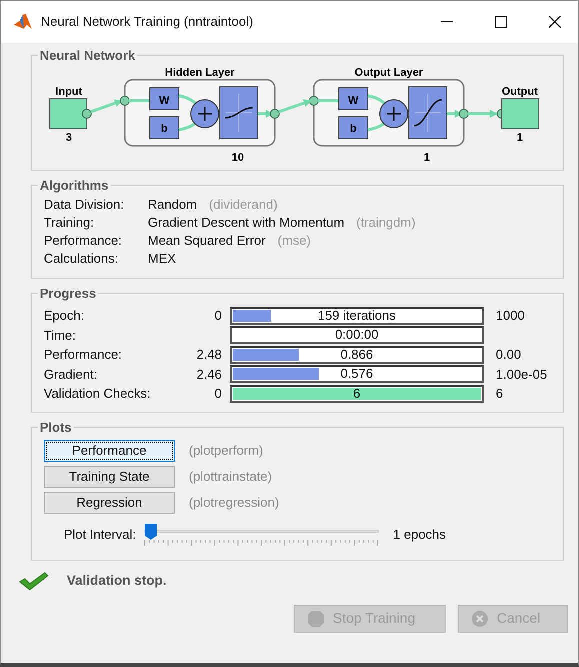 The image size is (579, 667). I want to click on plot-interval-reading: 1 epochs, so click(419, 535).